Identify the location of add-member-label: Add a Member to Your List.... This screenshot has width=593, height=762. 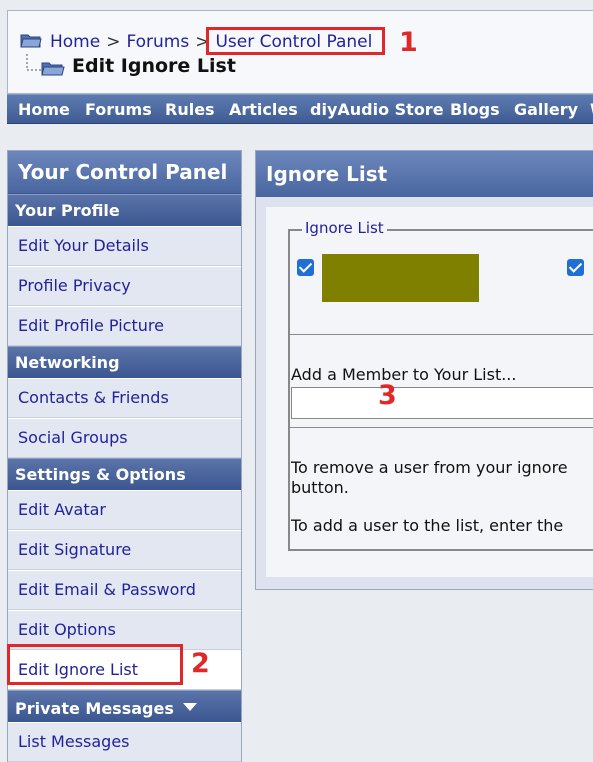
(404, 374).